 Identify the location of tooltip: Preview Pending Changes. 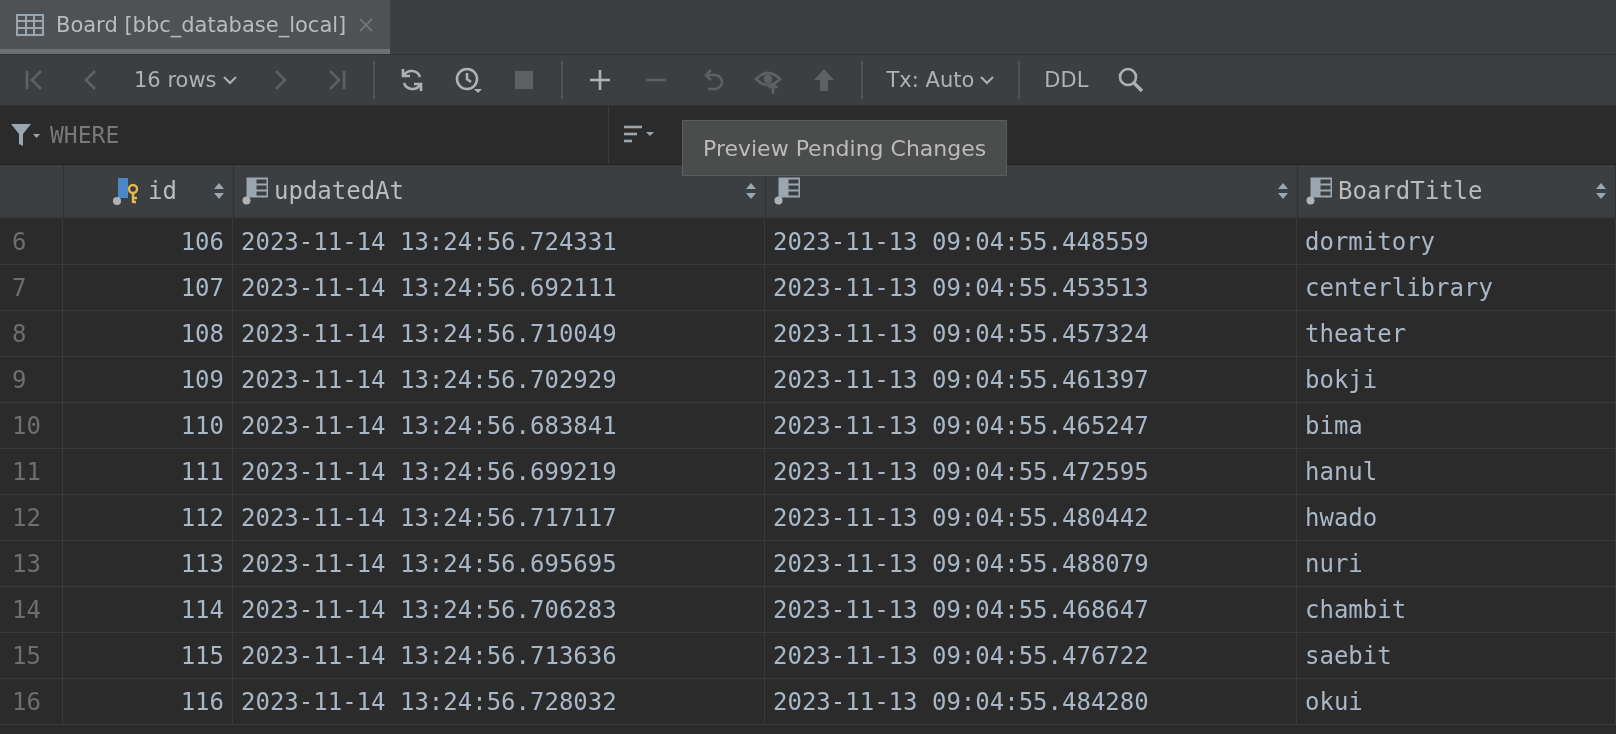
(845, 148).